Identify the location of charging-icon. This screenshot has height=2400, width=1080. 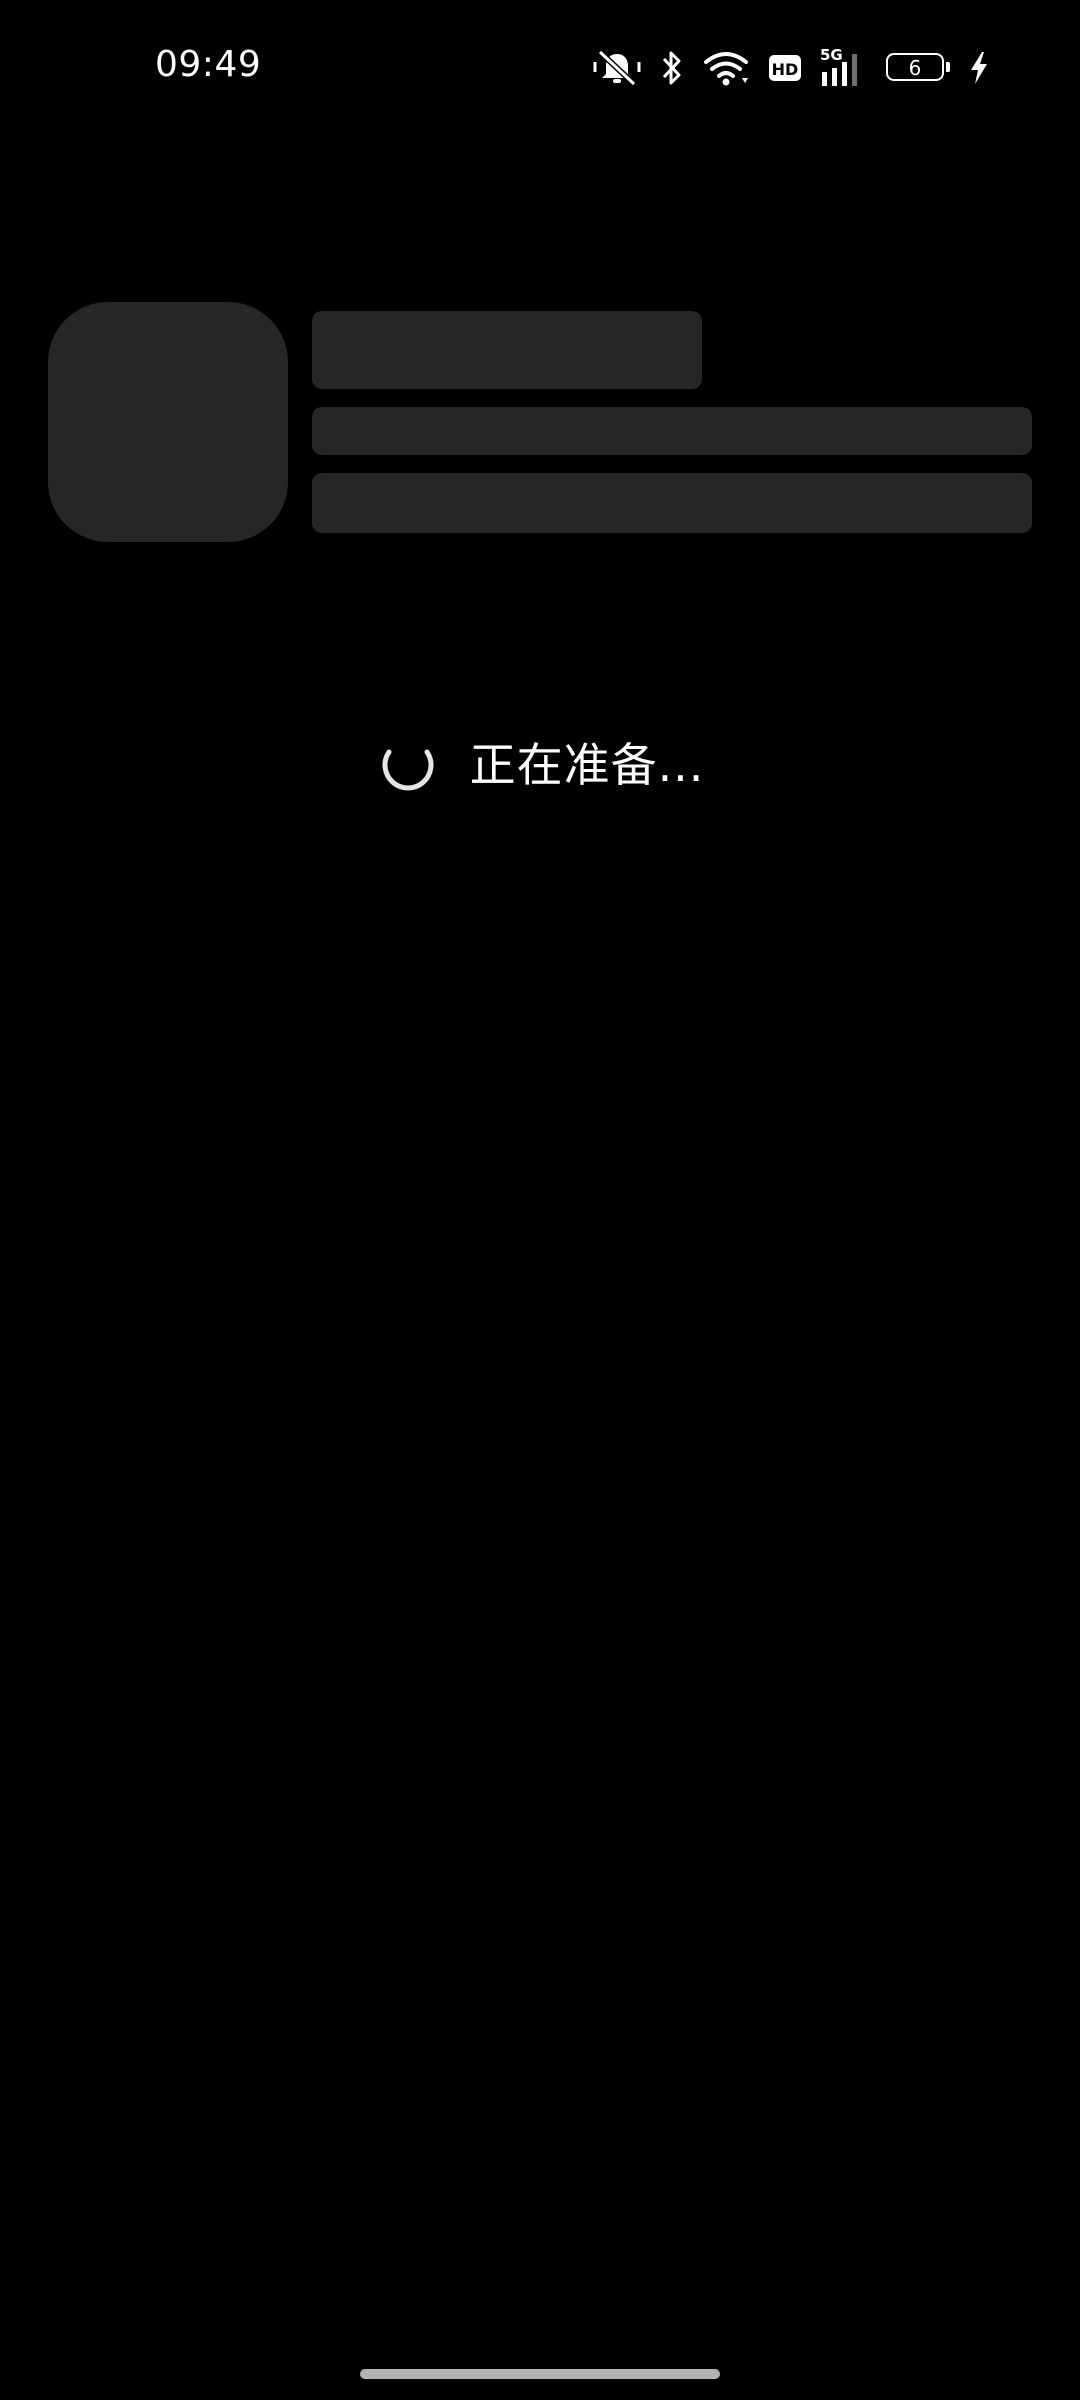
(979, 68).